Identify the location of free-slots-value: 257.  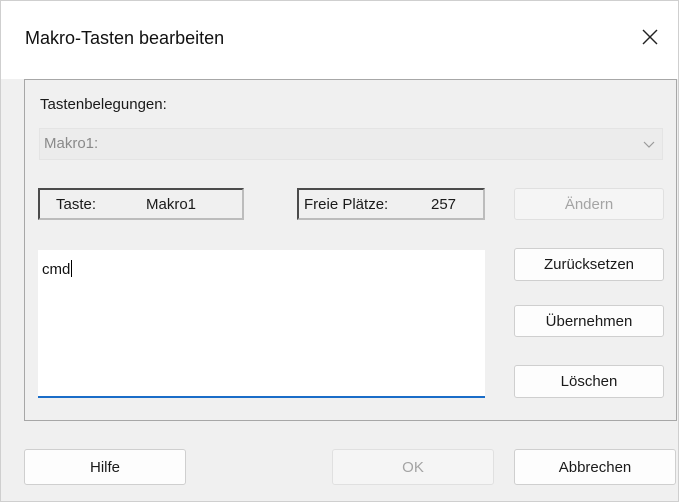
(444, 204).